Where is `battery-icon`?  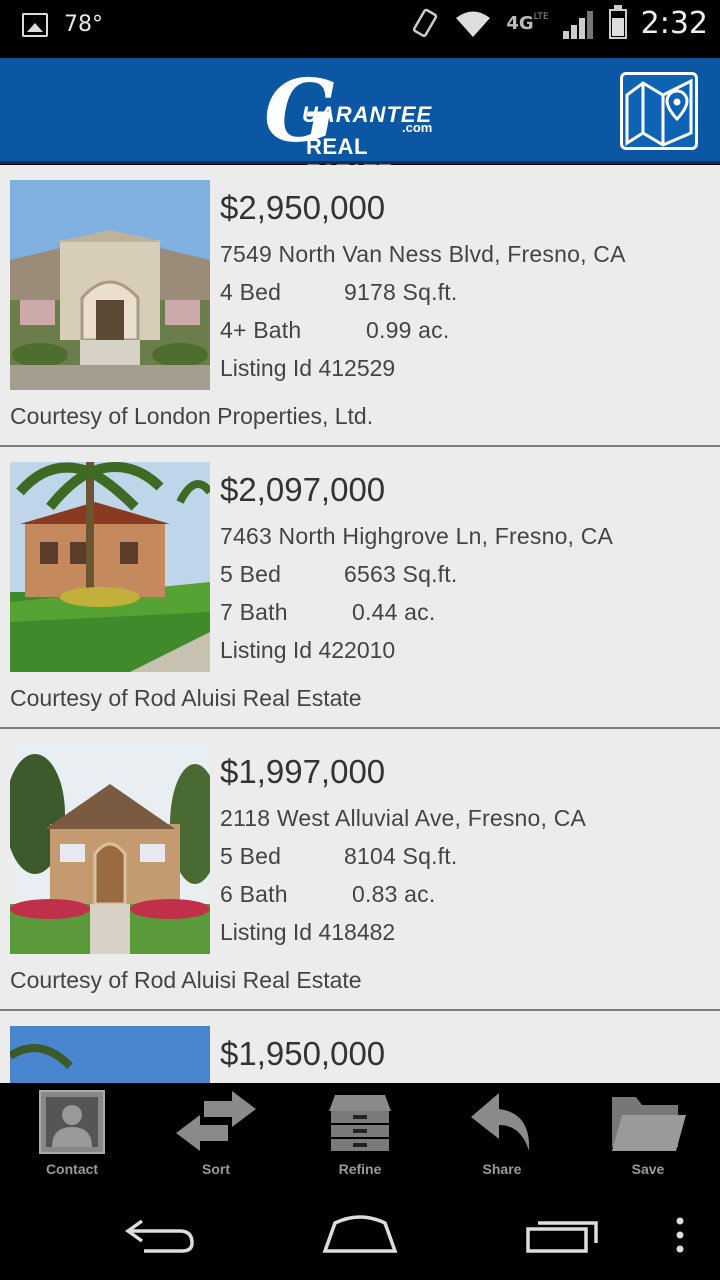
battery-icon is located at coordinates (617, 21).